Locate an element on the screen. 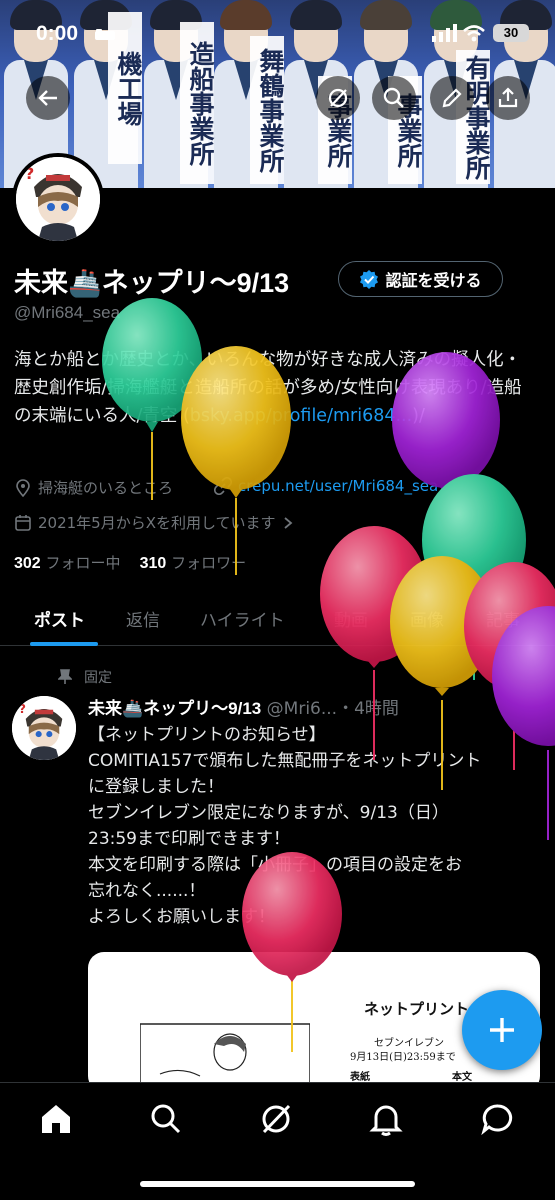 This screenshot has width=555, height=1200. nav-home is located at coordinates (56, 1119).